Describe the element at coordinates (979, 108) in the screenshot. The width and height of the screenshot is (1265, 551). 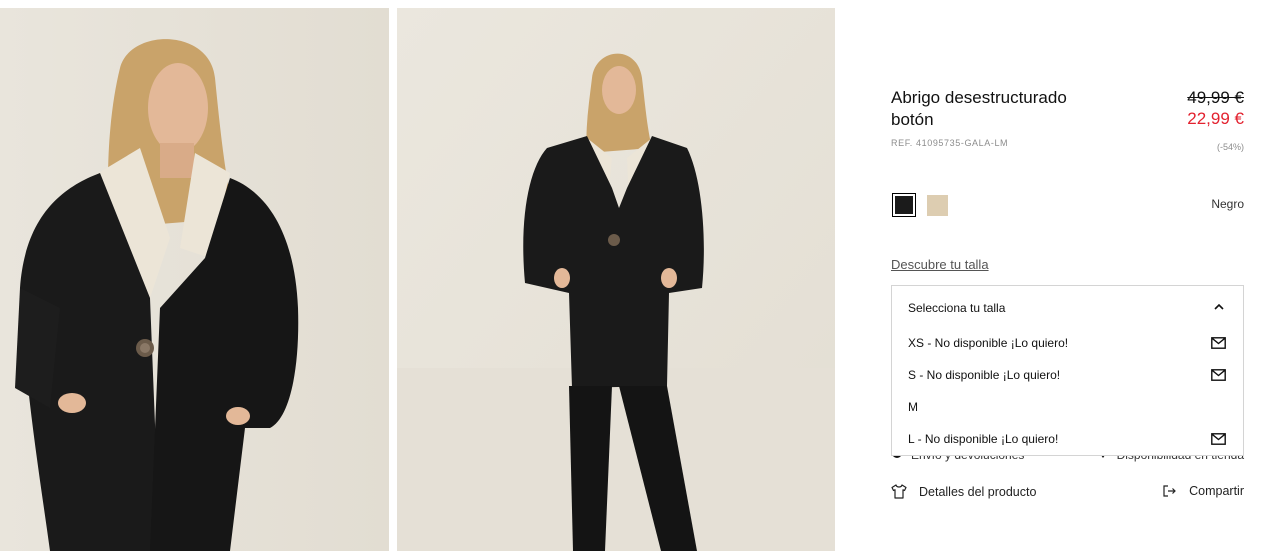
I see `product-title: Abrigo desestructurado botón` at that location.